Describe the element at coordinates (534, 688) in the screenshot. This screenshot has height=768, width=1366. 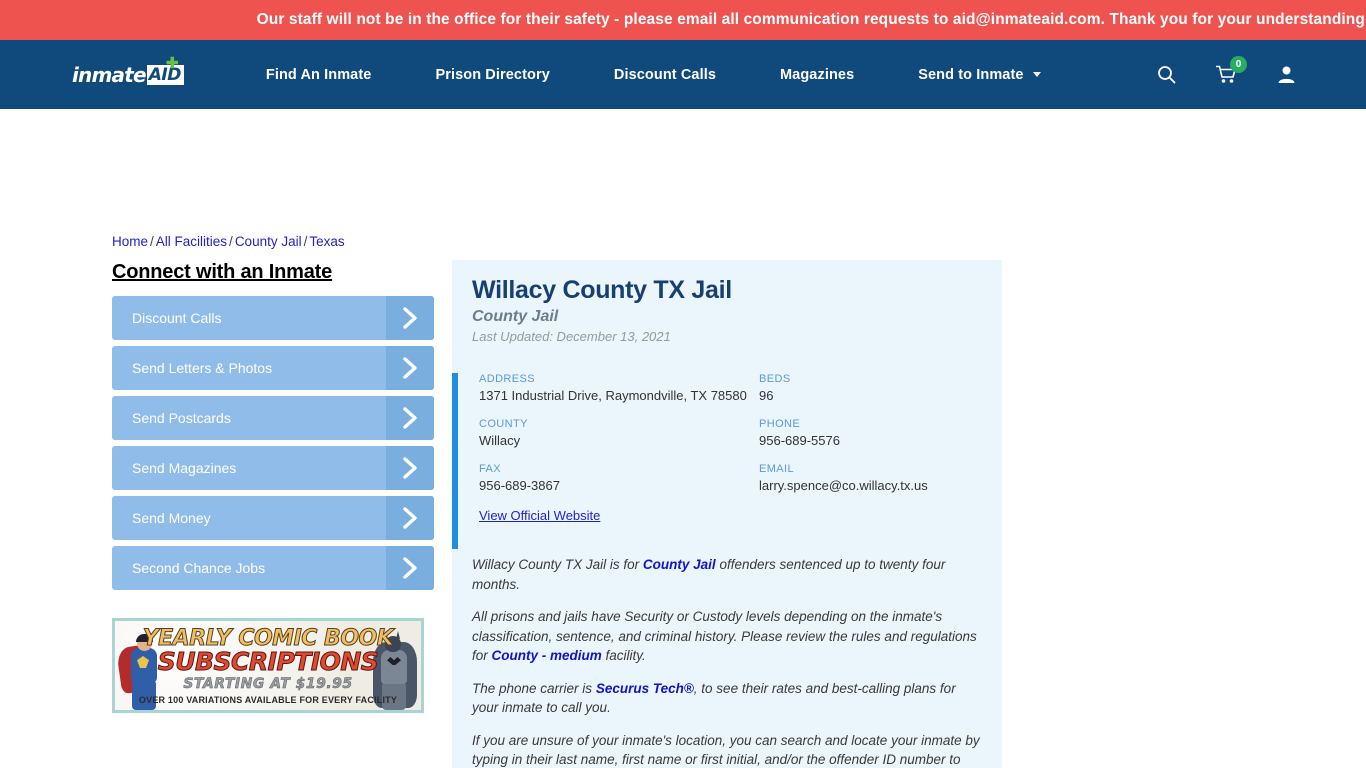
I see `p3-text-a: The phone carrier is` at that location.